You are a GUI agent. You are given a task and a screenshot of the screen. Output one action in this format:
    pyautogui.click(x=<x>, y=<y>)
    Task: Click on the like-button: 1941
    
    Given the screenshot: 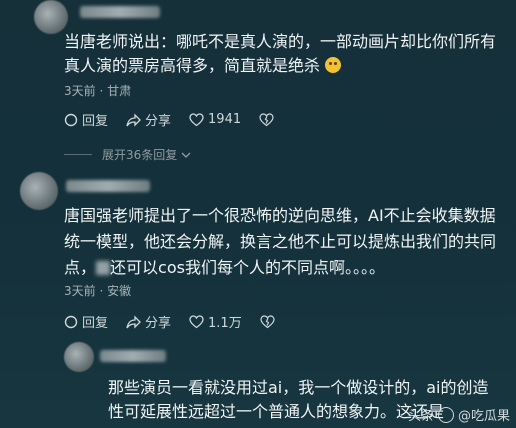 What is the action you would take?
    pyautogui.click(x=215, y=119)
    